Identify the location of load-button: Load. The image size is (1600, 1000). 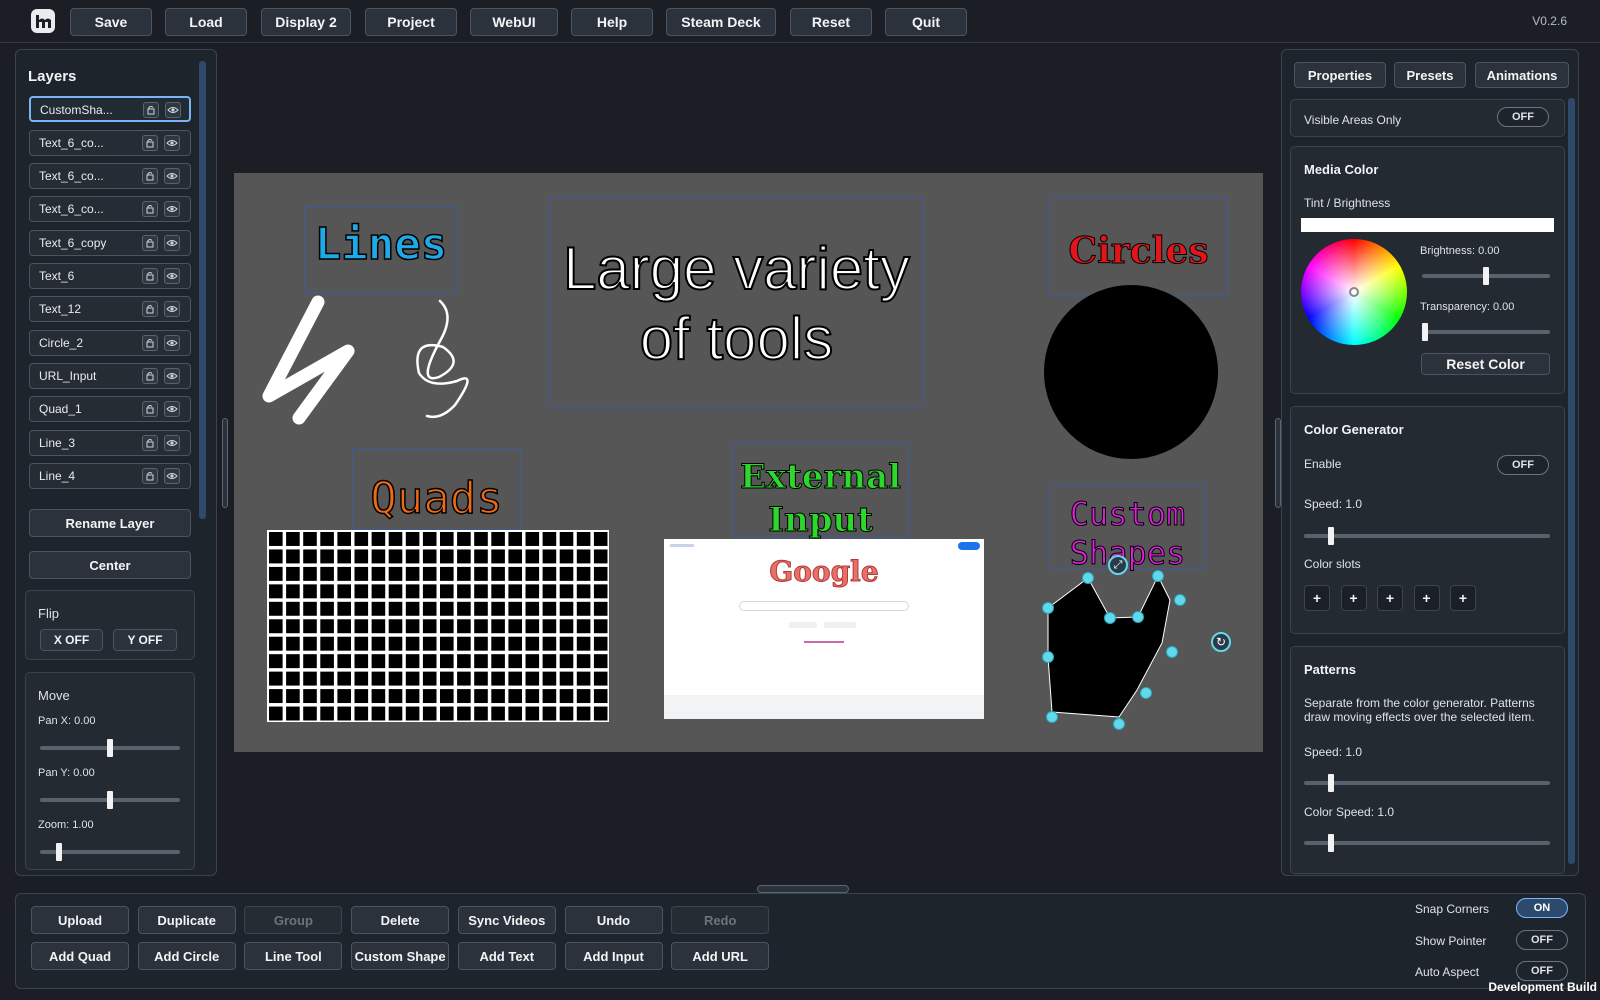
(206, 22).